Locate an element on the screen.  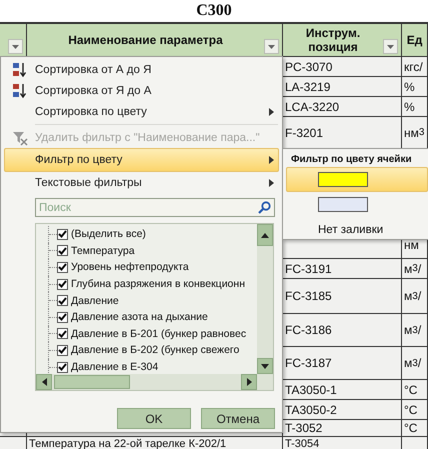
menu-item: Сортировка от Я до А is located at coordinates (141, 90).